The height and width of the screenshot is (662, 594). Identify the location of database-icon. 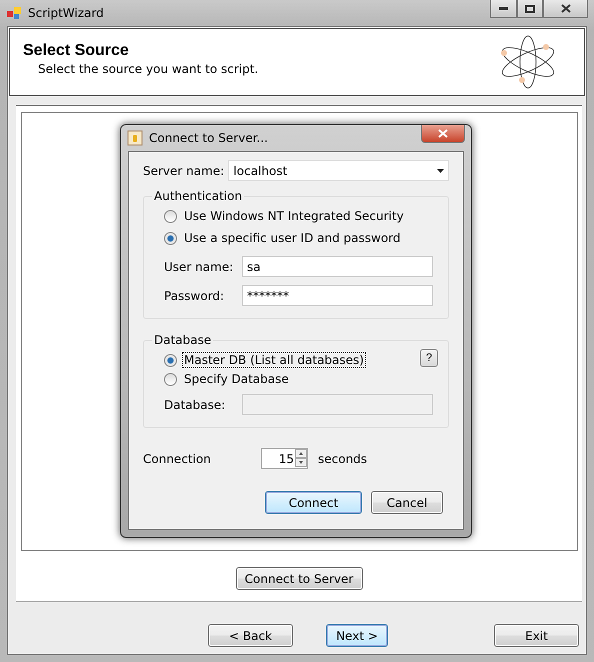
(135, 138).